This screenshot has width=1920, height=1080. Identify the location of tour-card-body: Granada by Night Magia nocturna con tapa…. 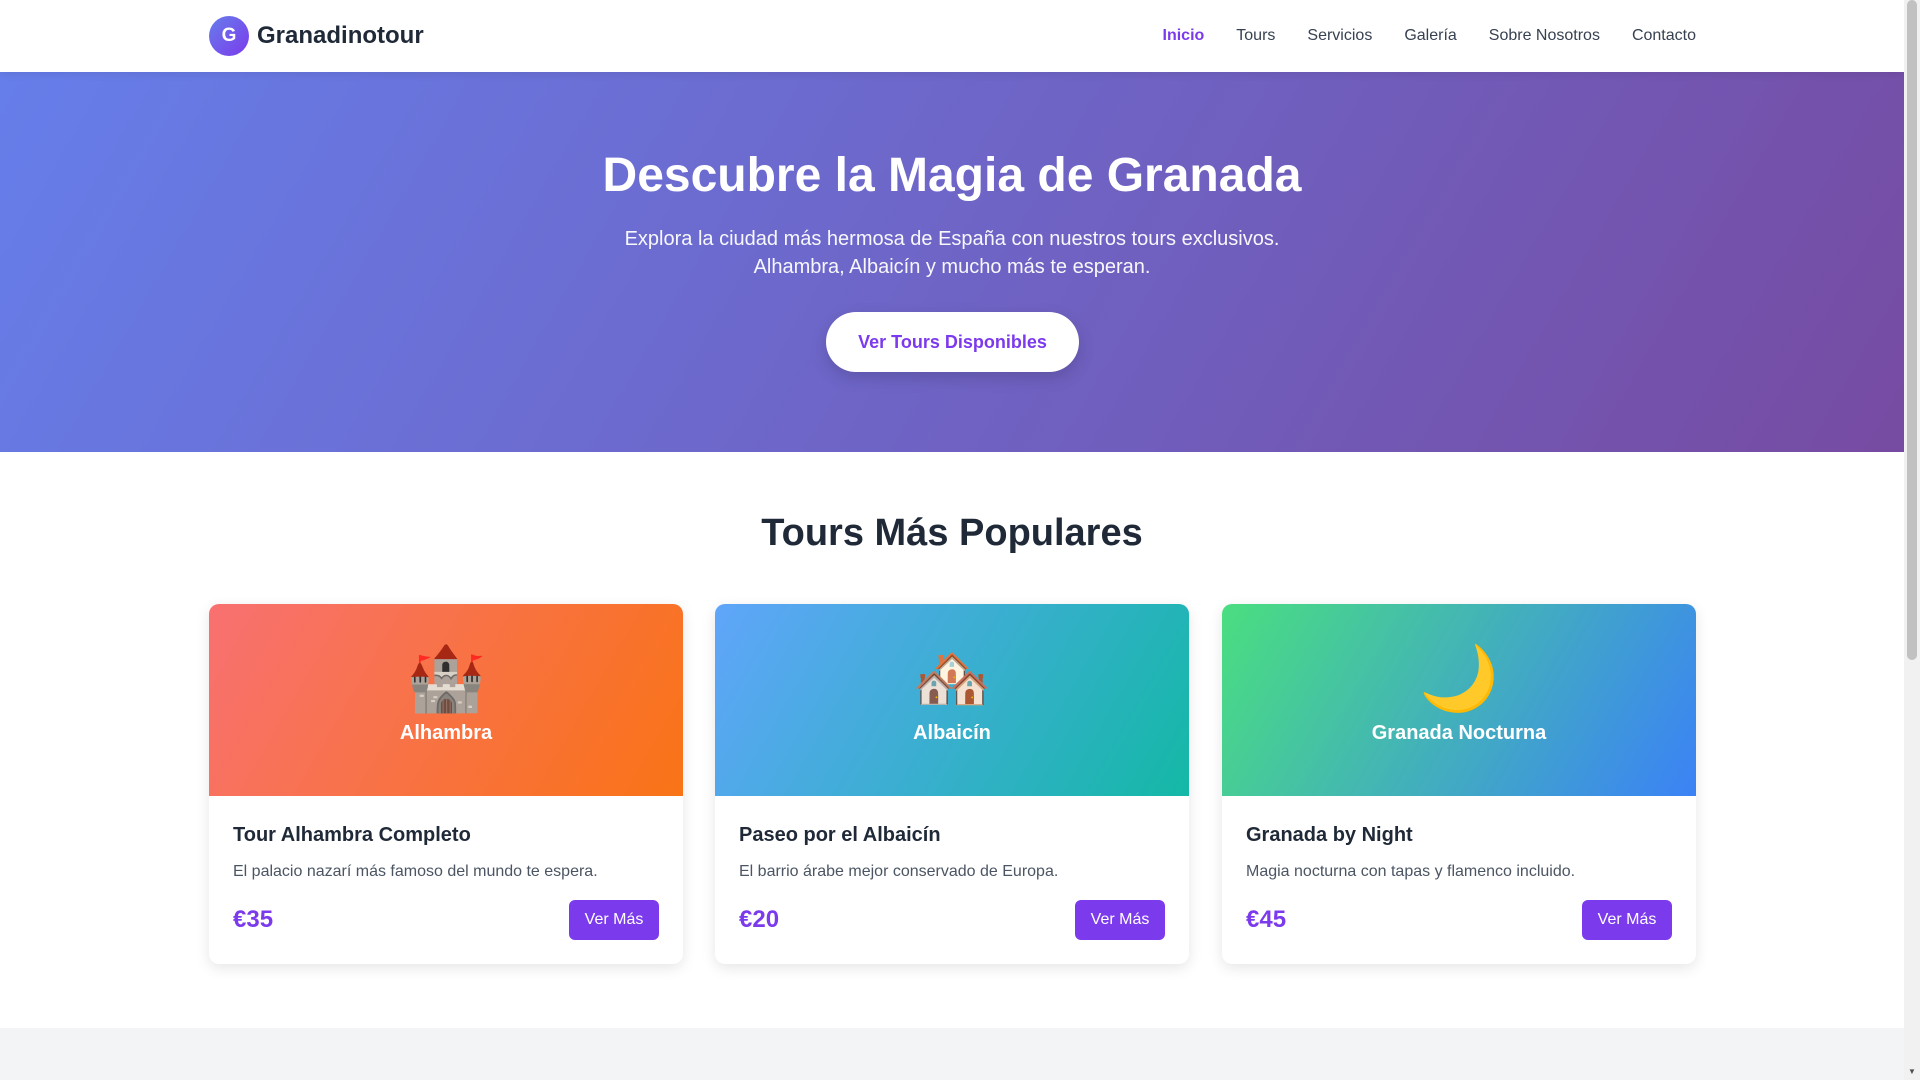
(1459, 838).